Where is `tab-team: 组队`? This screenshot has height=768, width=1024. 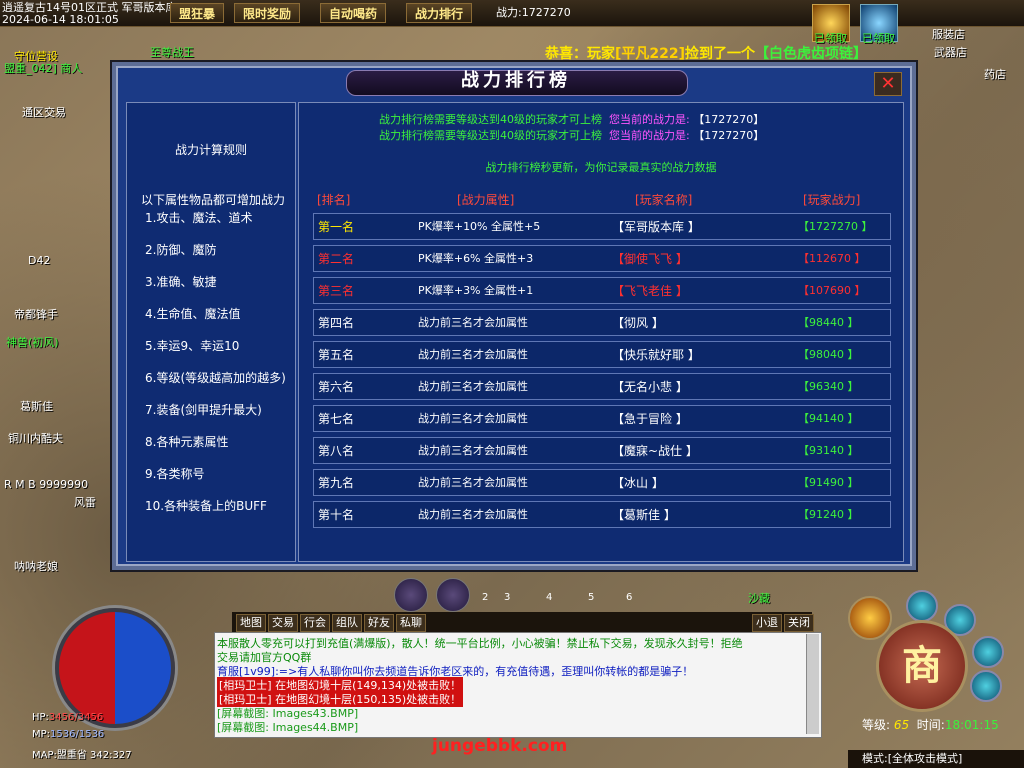 tab-team: 组队 is located at coordinates (347, 623).